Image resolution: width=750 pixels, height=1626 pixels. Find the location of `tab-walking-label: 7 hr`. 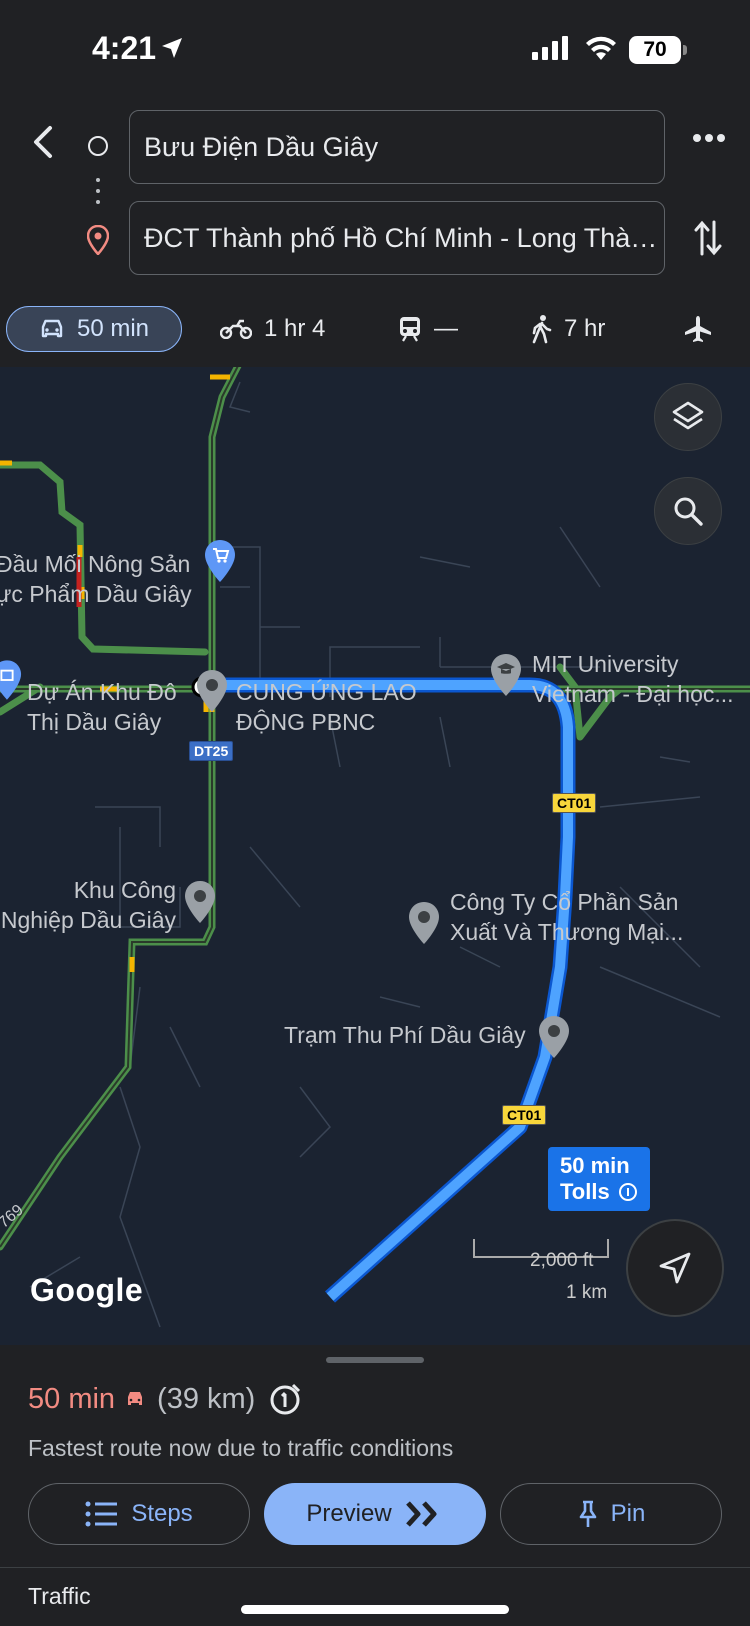

tab-walking-label: 7 hr is located at coordinates (585, 328).